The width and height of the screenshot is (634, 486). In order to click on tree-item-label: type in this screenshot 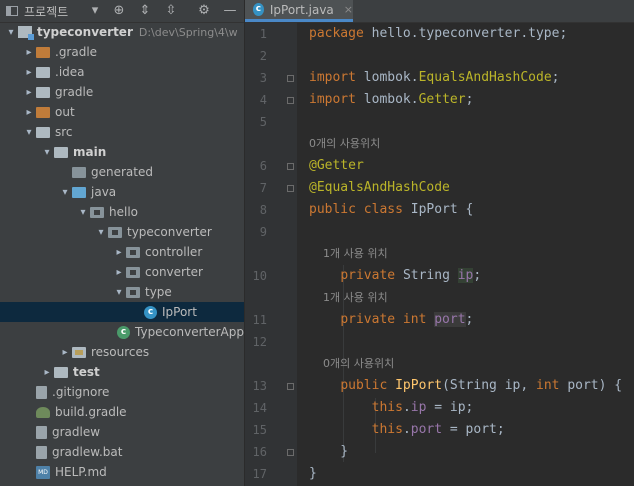, I will do `click(158, 292)`.